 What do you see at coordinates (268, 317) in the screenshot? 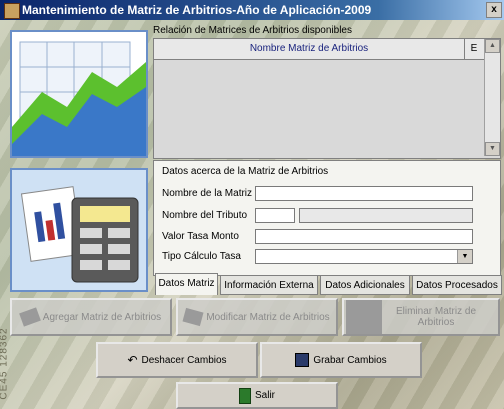
I see `modificar-matriz-label: Modificar Matriz de Arbitrios` at bounding box center [268, 317].